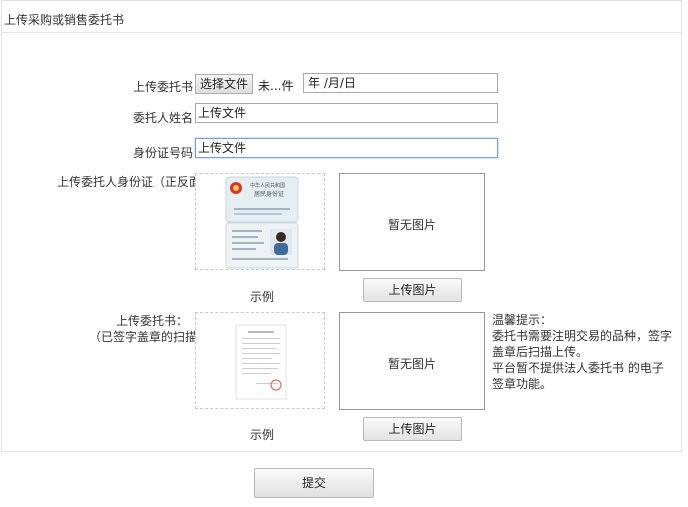 The height and width of the screenshot is (507, 688). What do you see at coordinates (346, 113) in the screenshot?
I see `name-input: 上传文件` at bounding box center [346, 113].